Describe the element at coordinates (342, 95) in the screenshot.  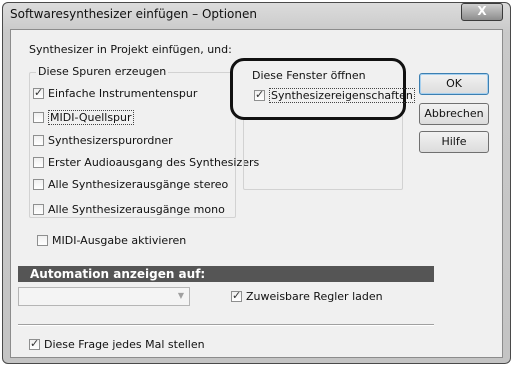
I see `checkbox-label: Synthesizereigenschaften` at that location.